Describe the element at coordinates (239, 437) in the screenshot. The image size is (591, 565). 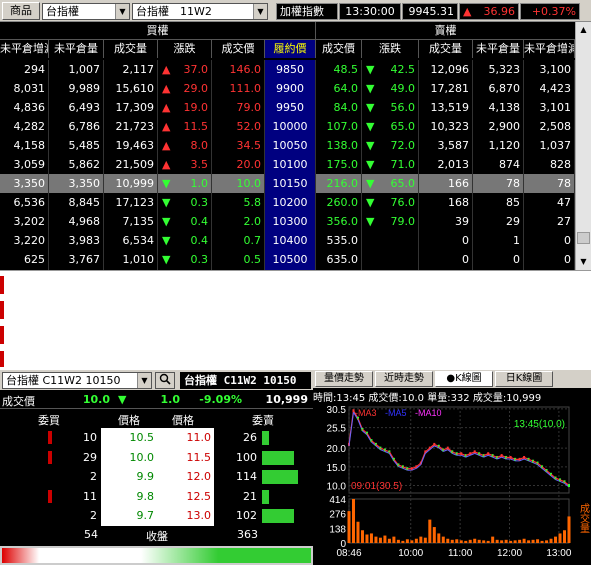
I see `ask-qty: 26` at that location.